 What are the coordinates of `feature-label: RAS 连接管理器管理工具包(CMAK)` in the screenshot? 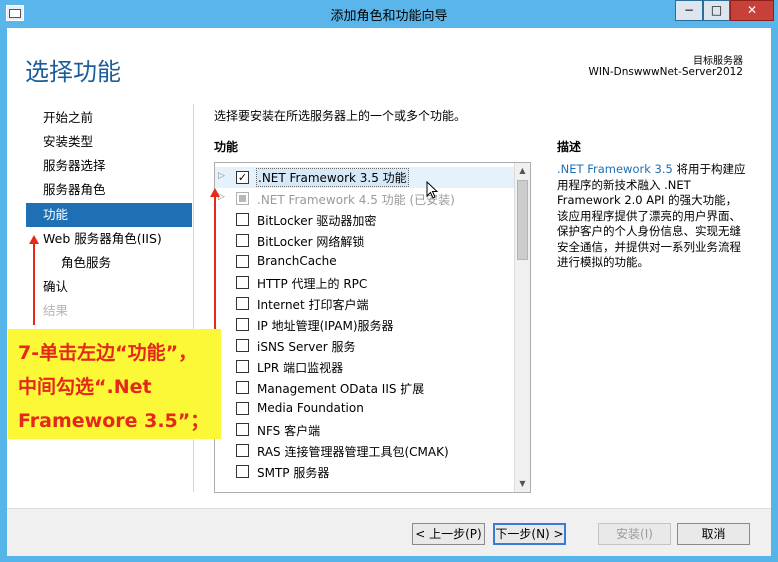 It's located at (353, 452).